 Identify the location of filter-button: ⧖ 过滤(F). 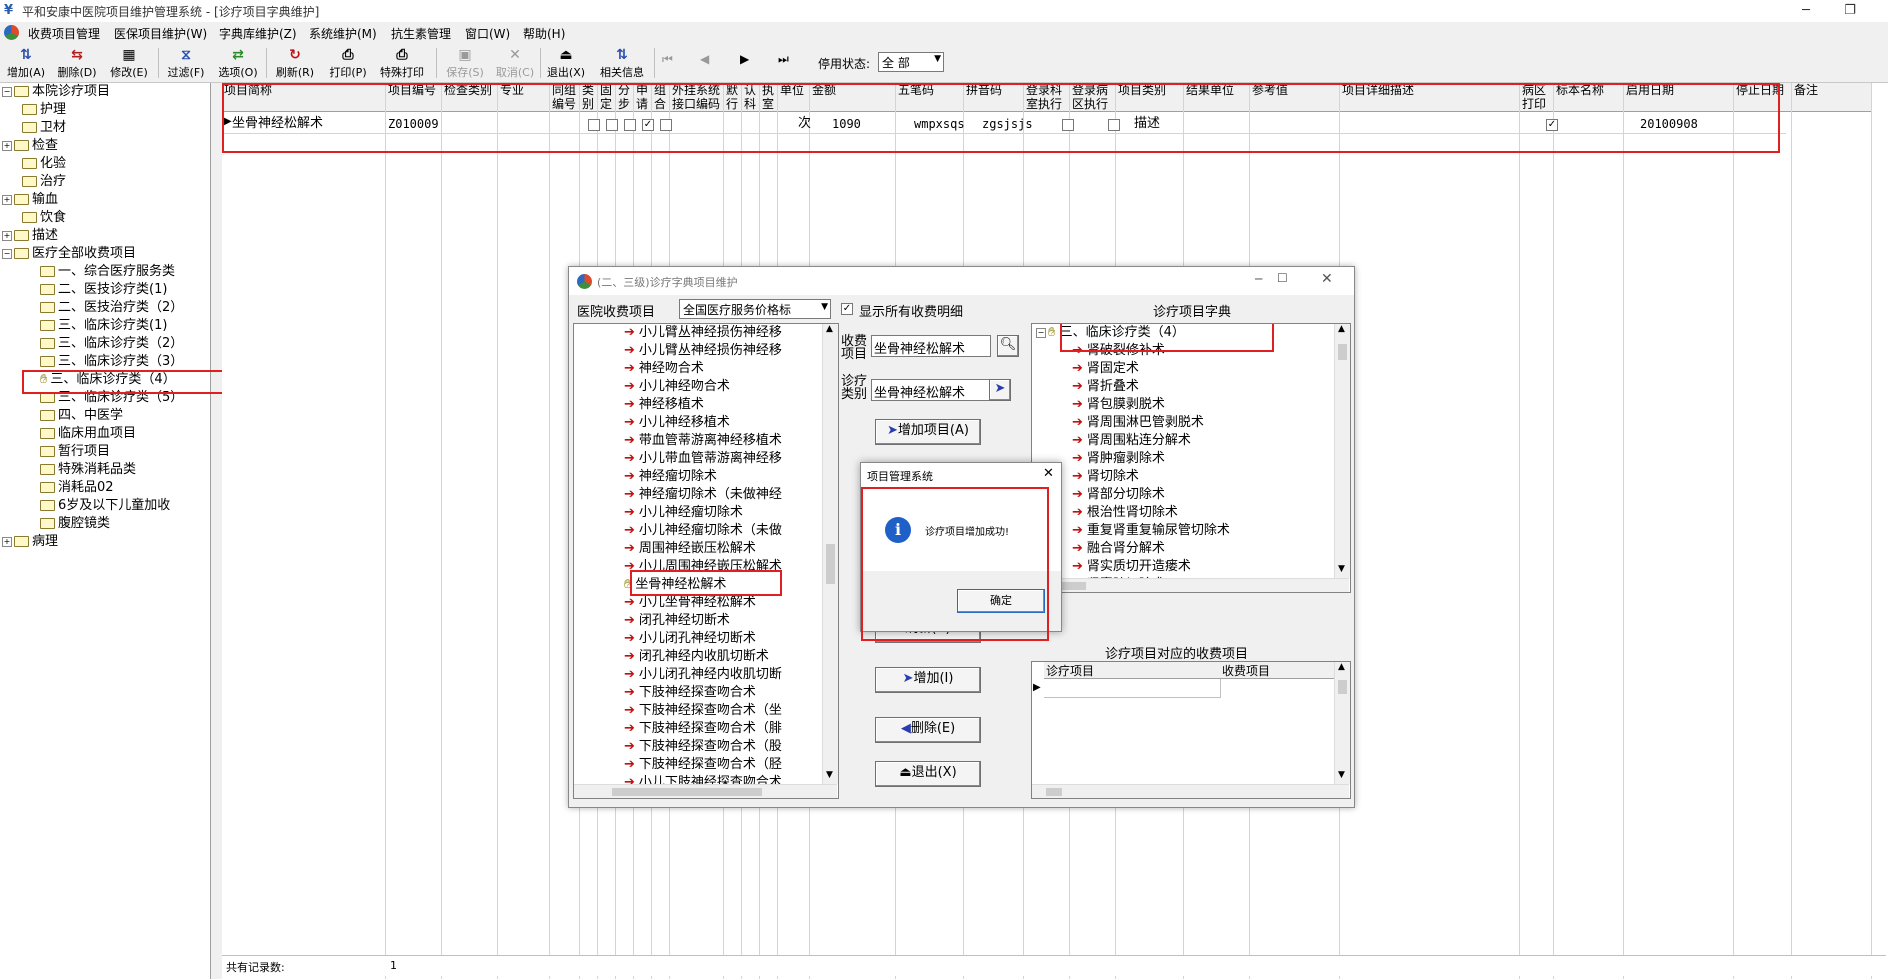
(186, 63).